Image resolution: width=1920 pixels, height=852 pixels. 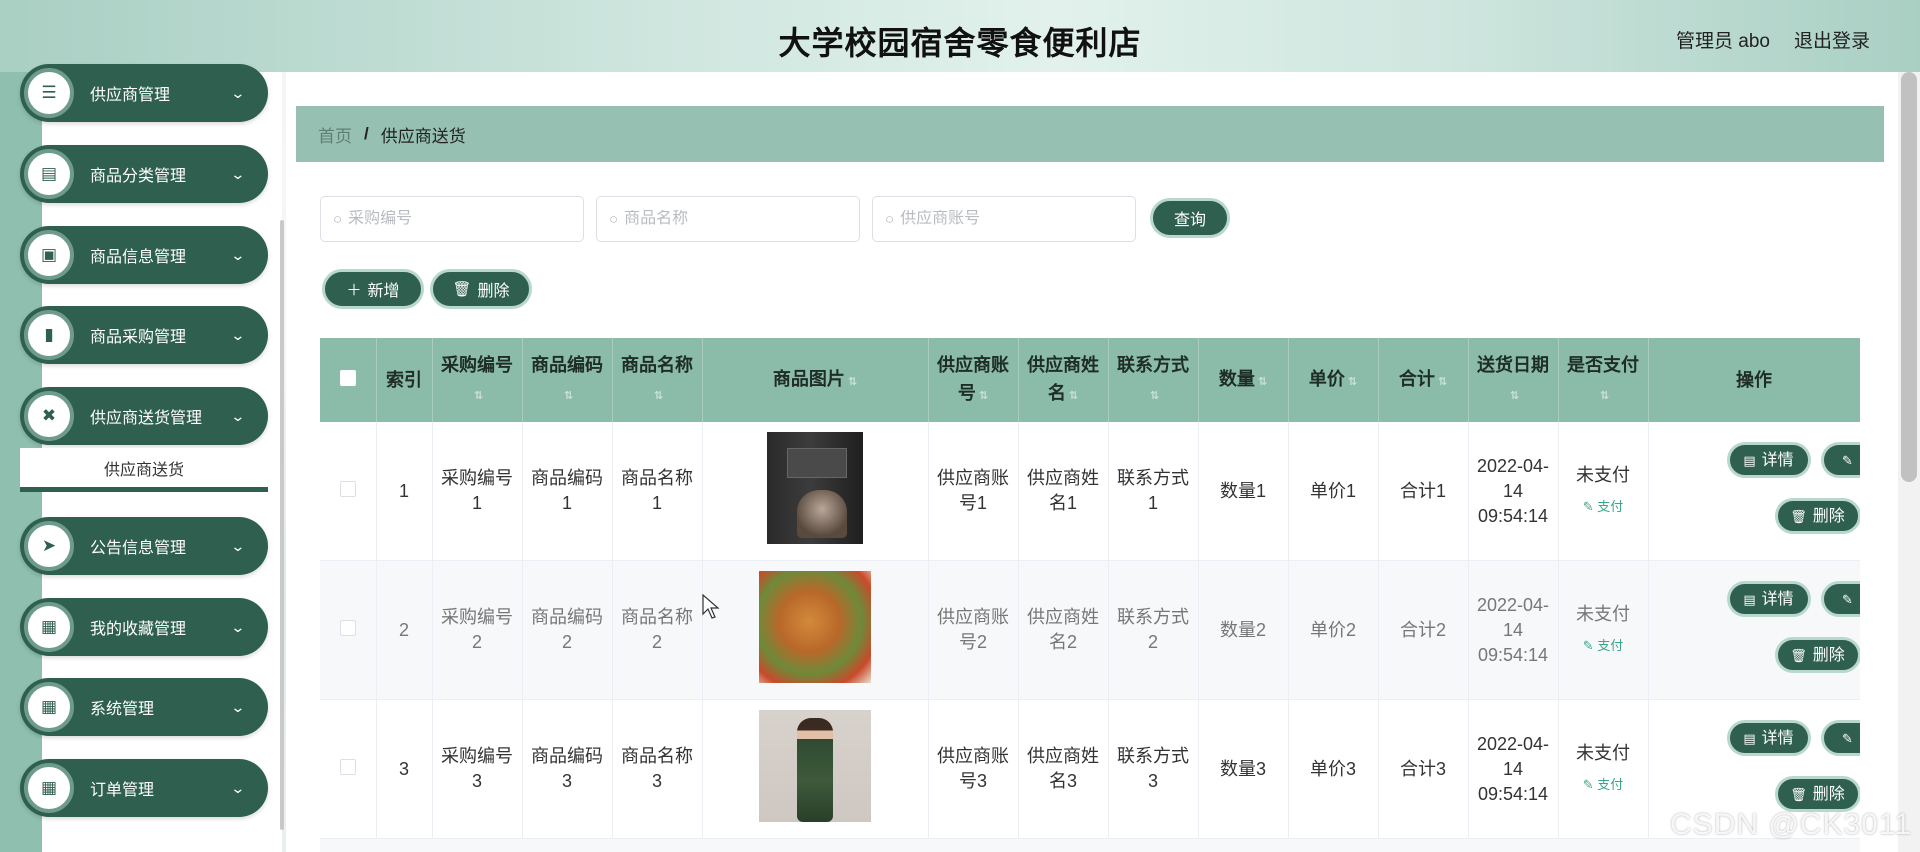 What do you see at coordinates (477, 769) in the screenshot?
I see `cell-purchase-no: 采购编号3` at bounding box center [477, 769].